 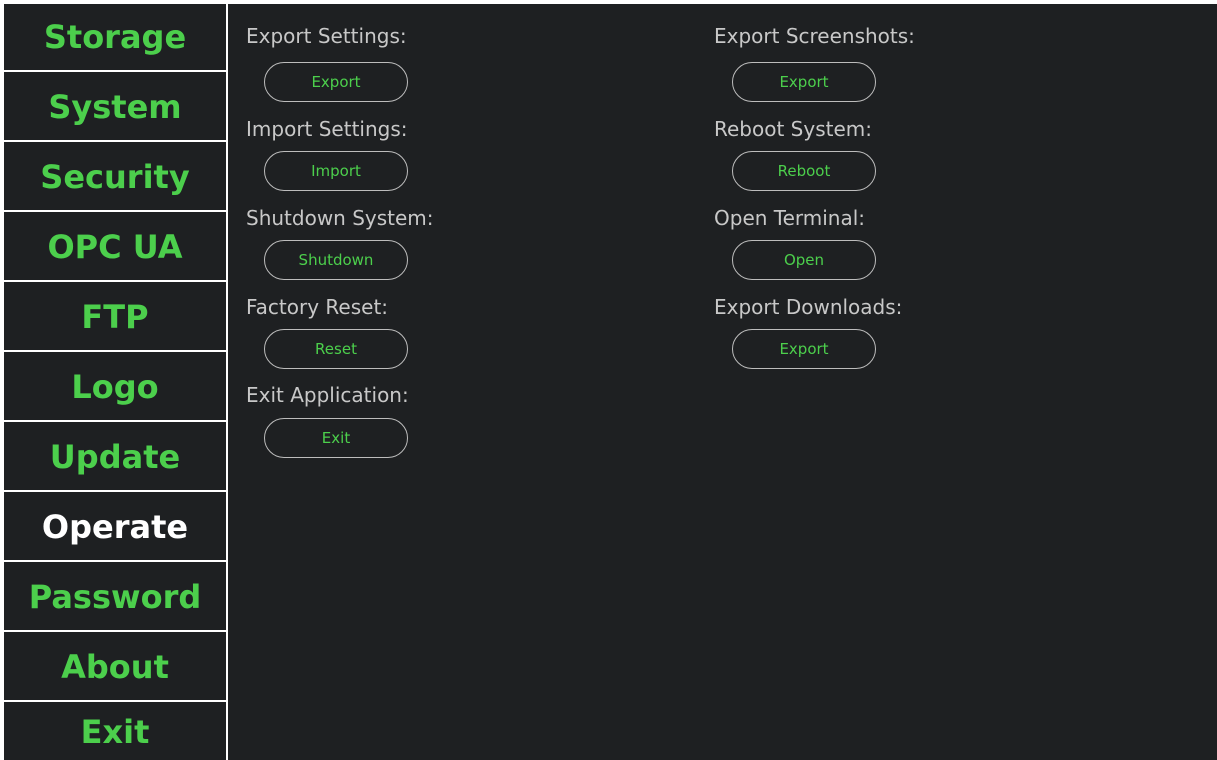 I want to click on export-settings-button: Export, so click(x=336, y=82).